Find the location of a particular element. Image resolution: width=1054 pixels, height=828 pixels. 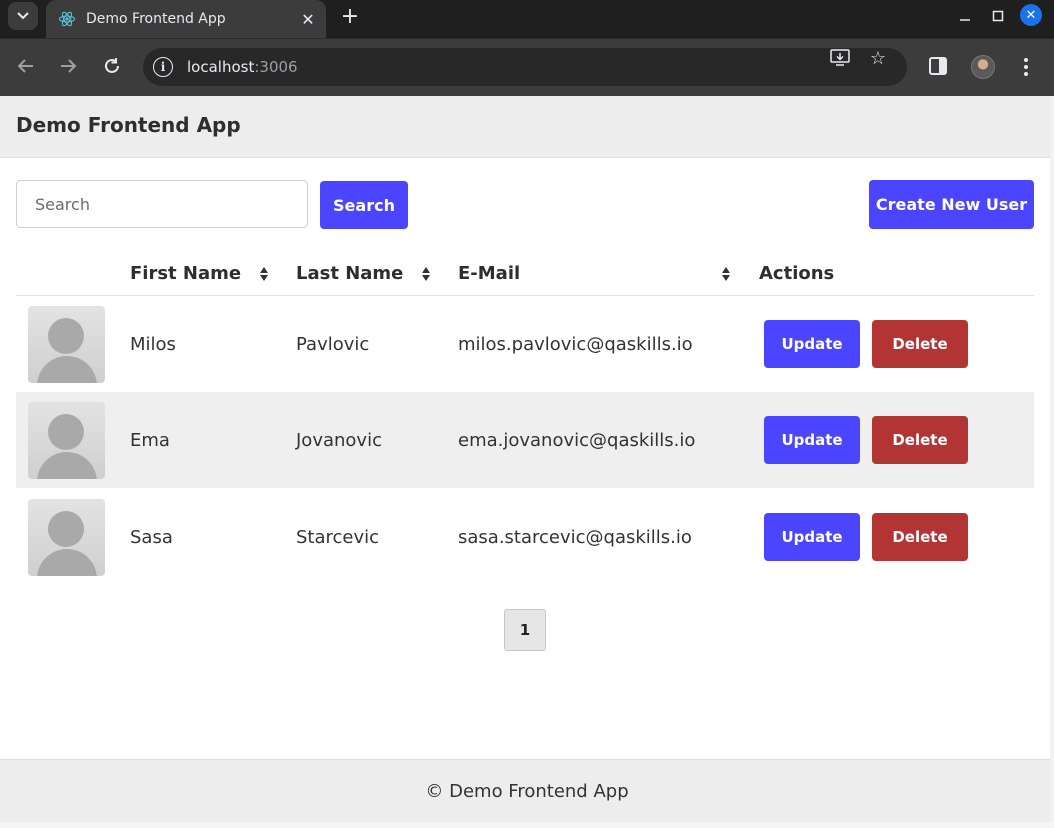

column-header-last-name: Last Name is located at coordinates (349, 273).